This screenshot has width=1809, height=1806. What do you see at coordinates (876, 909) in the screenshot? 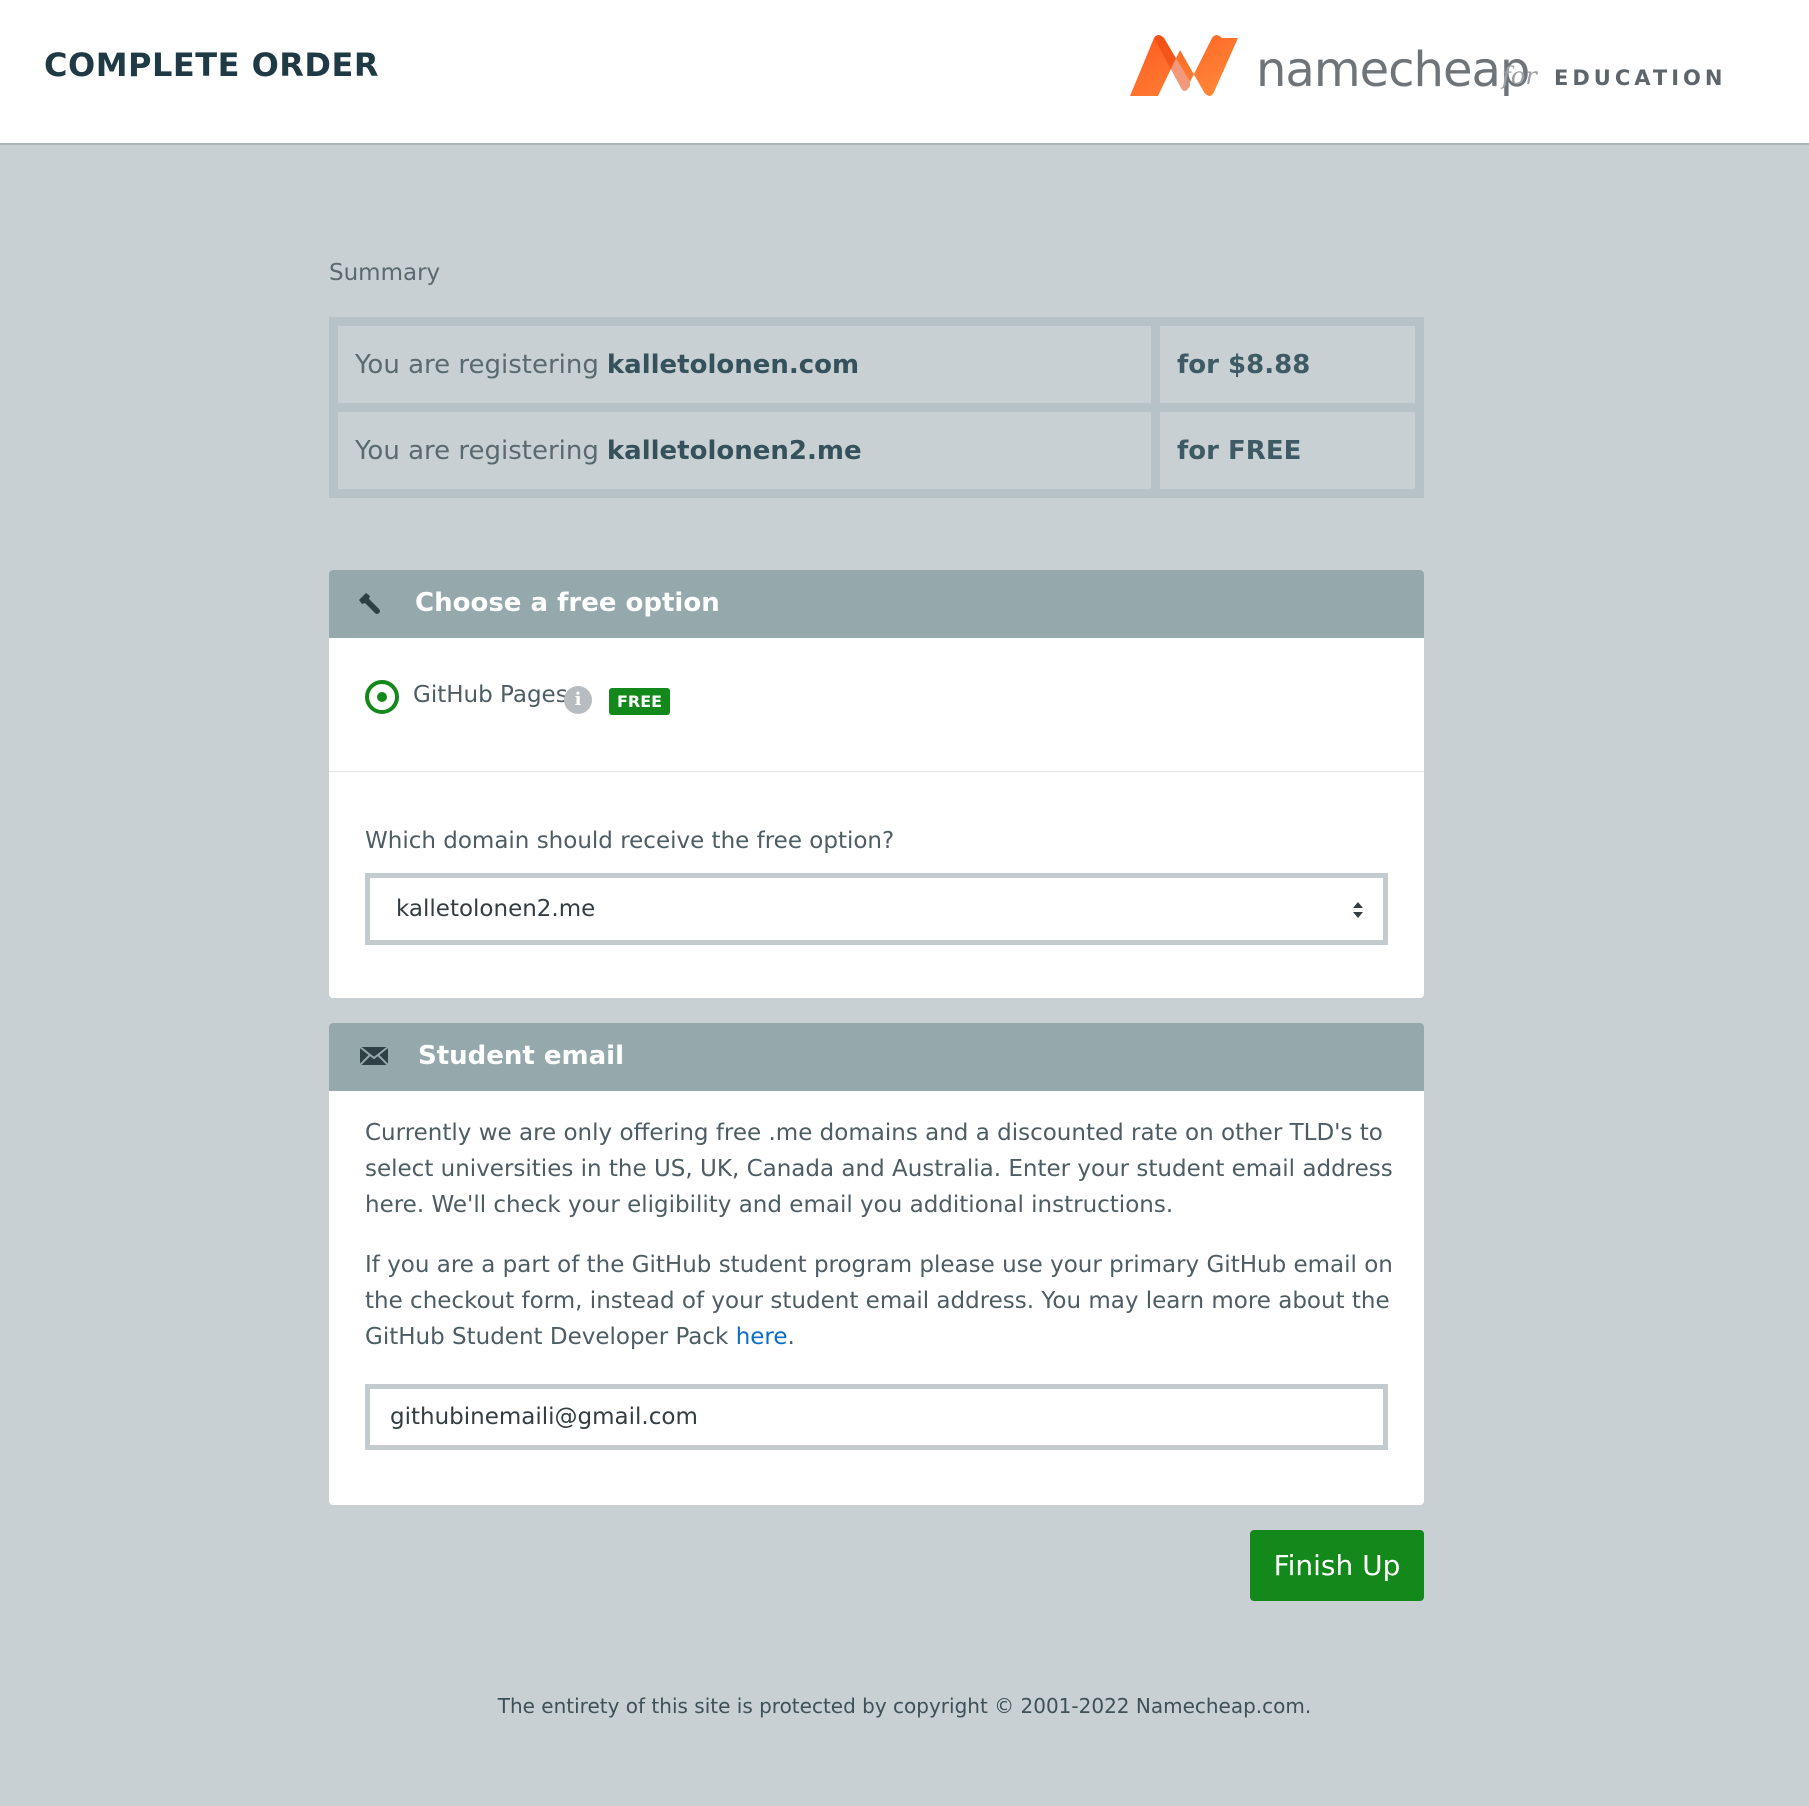
I see `domain-select: kalletolonen2.me` at bounding box center [876, 909].